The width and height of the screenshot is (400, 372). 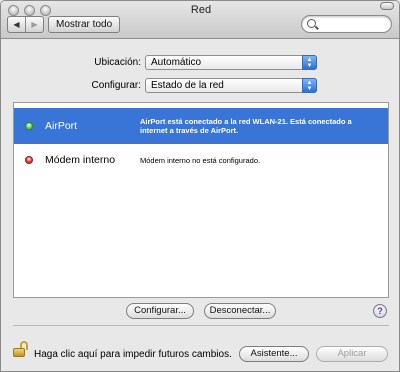 I want to click on title-toolbar: Red ◀ ▶ Mostrar todo, so click(x=200, y=20).